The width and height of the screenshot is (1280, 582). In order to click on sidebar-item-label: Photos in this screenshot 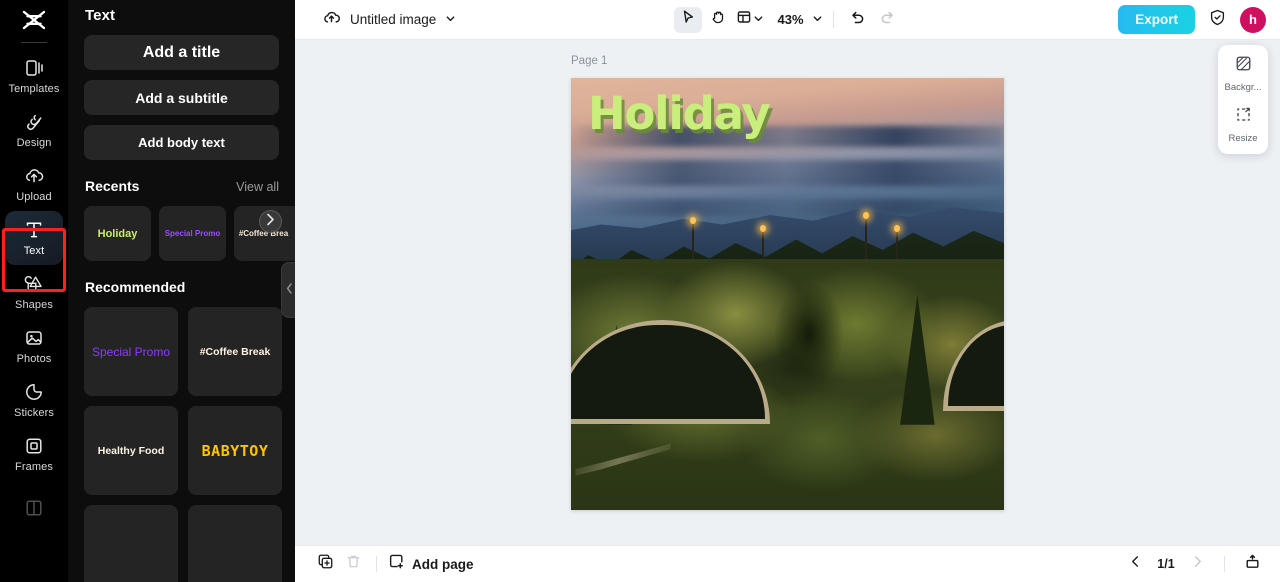, I will do `click(34, 359)`.